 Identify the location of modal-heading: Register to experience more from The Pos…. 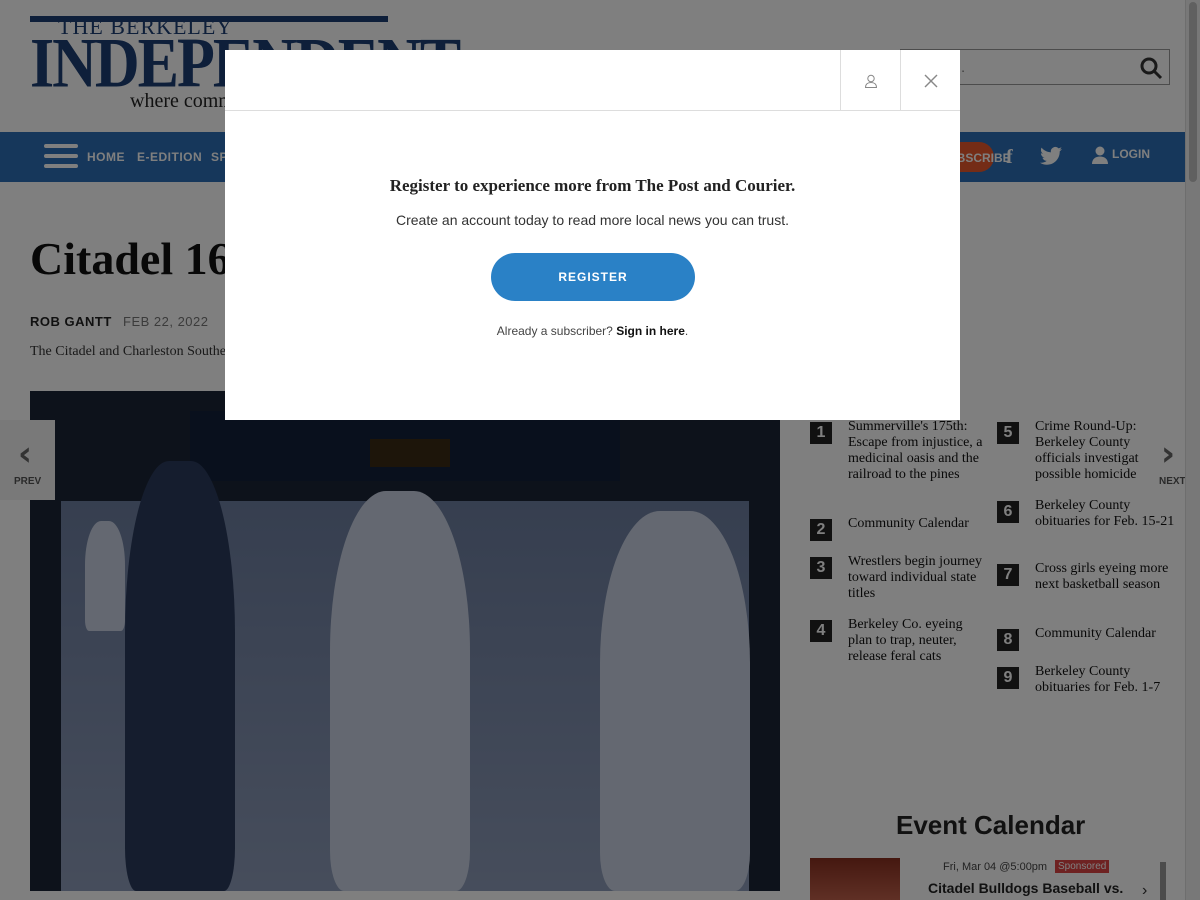
(592, 185).